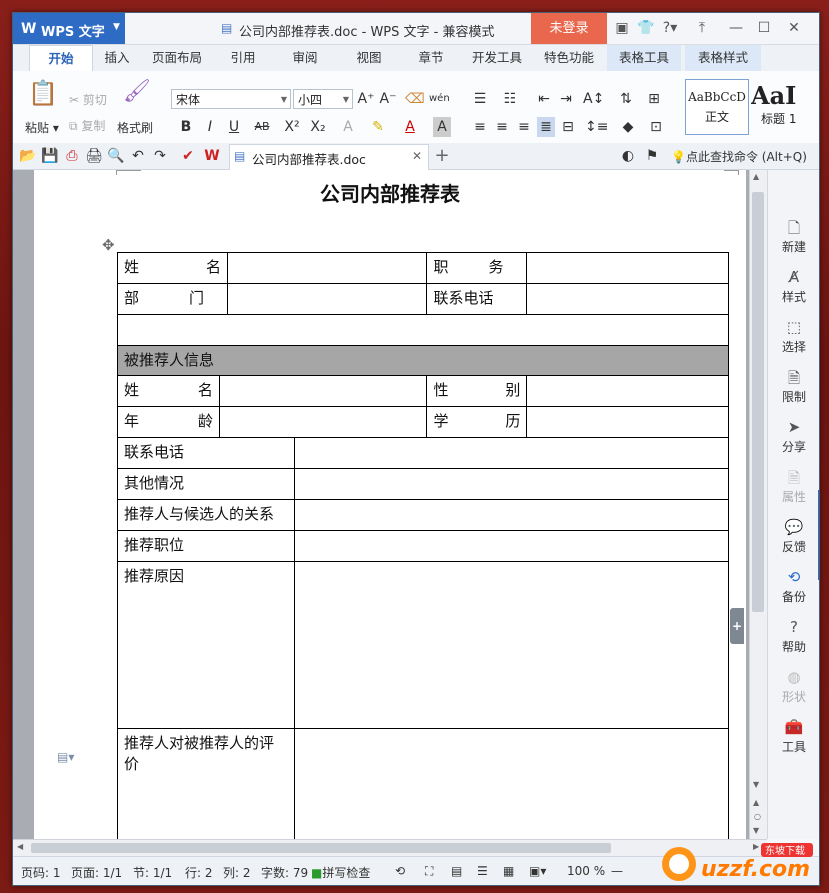 This screenshot has width=829, height=893. Describe the element at coordinates (456, 871) in the screenshot. I see `page-view-icon: ▤` at that location.